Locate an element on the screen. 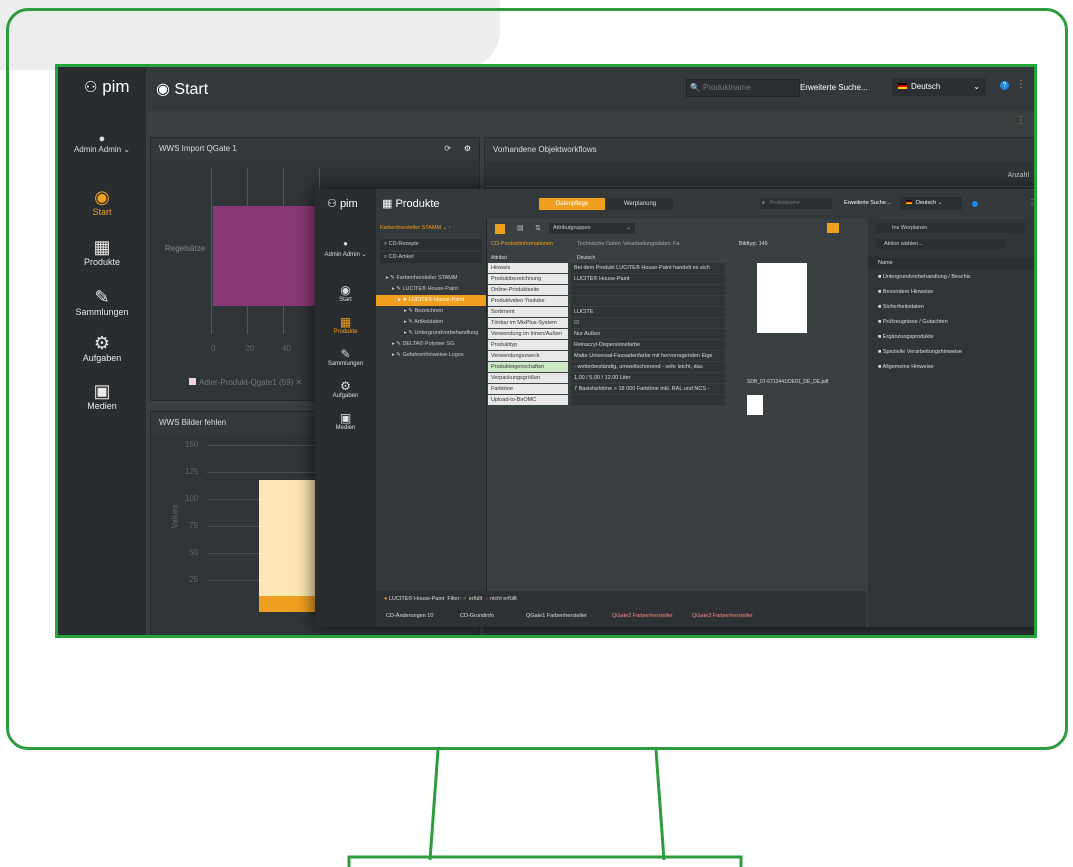 Image resolution: width=1073 pixels, height=867 pixels. search-input: Produktname is located at coordinates (743, 88).